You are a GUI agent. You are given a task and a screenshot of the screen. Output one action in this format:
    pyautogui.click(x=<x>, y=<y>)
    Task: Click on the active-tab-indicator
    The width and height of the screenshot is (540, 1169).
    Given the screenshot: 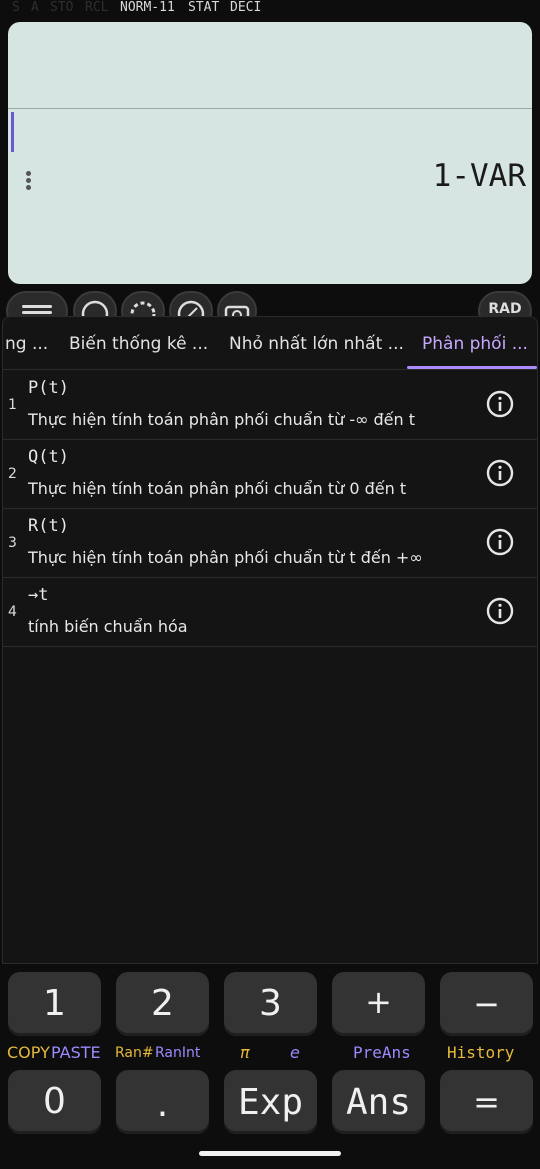 What is the action you would take?
    pyautogui.click(x=472, y=367)
    